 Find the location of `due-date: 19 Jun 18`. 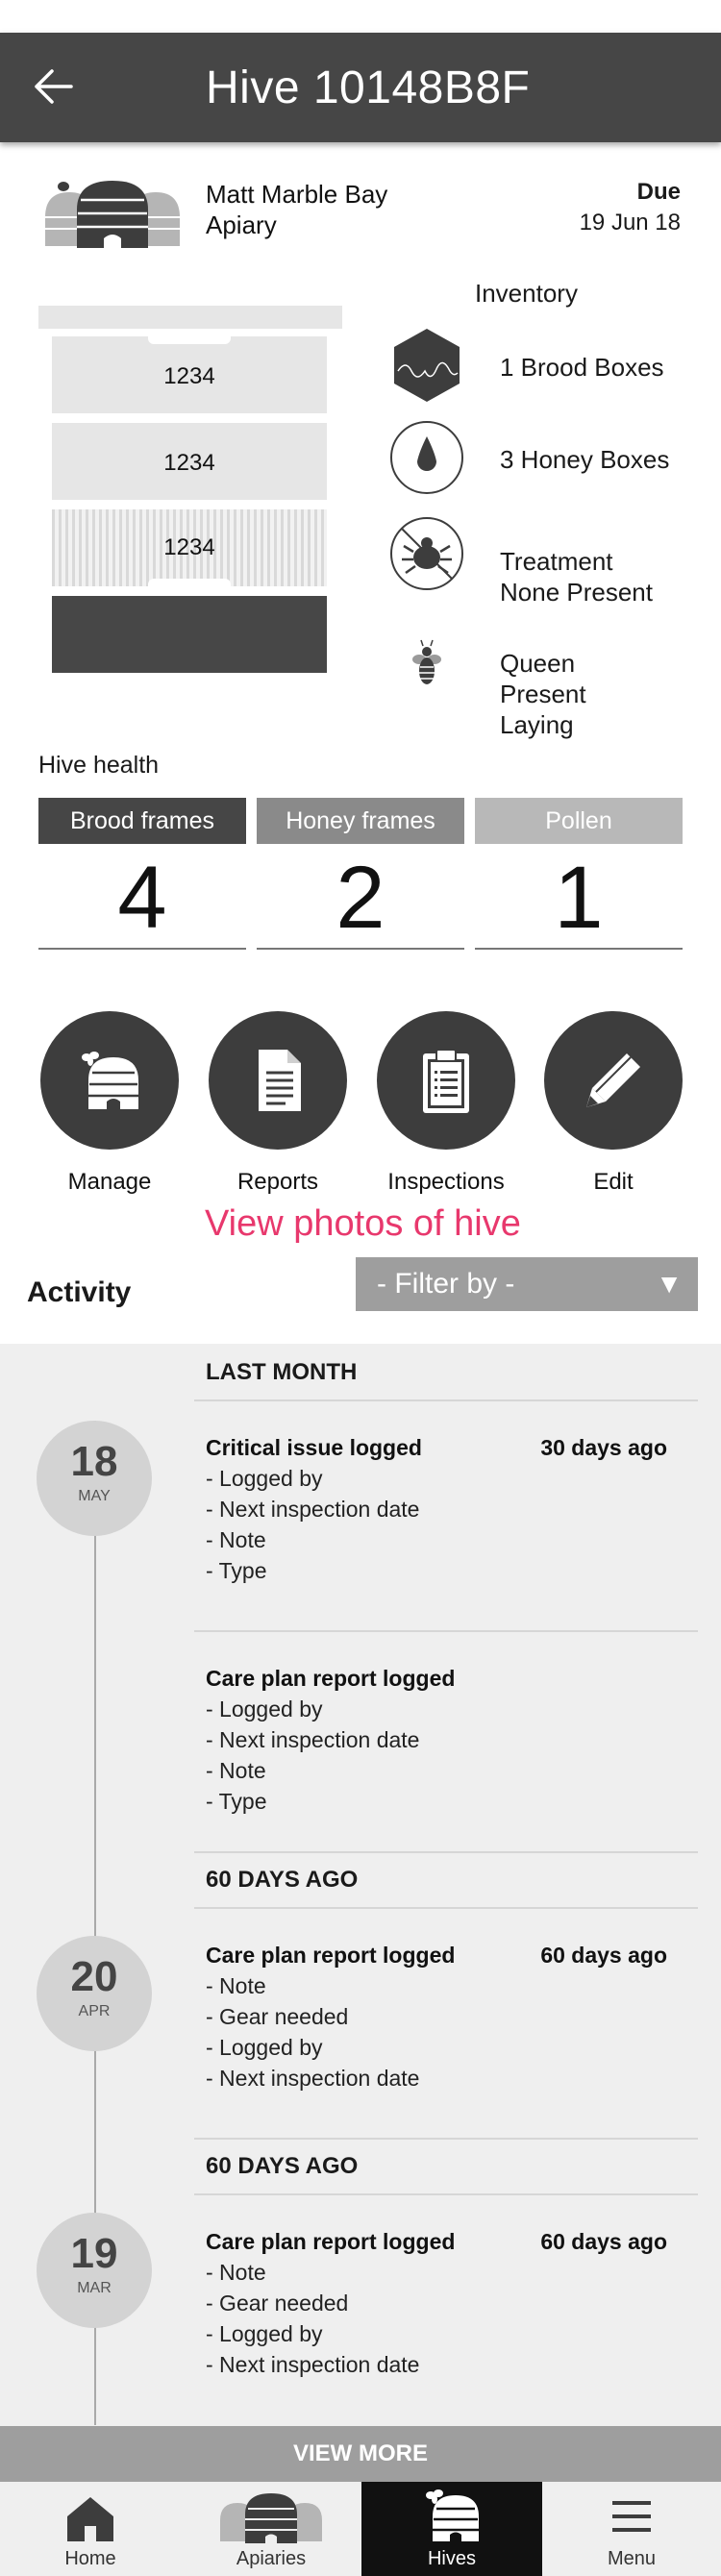

due-date: 19 Jun 18 is located at coordinates (630, 222).